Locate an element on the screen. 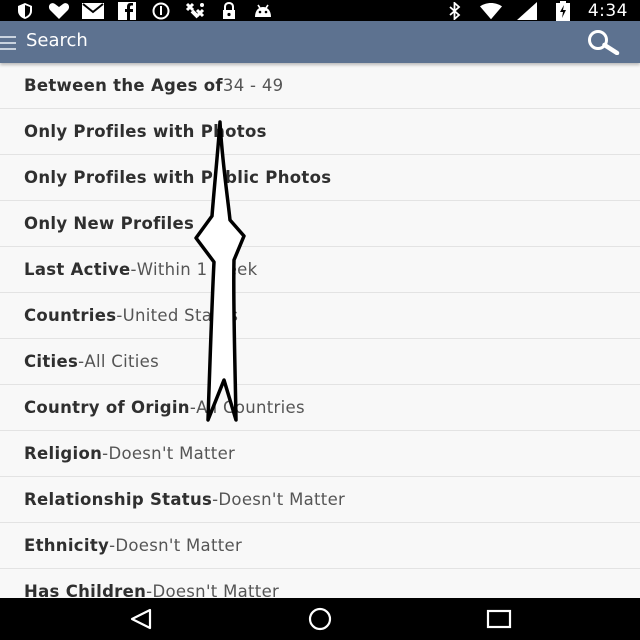  battery-charging-icon is located at coordinates (563, 10).